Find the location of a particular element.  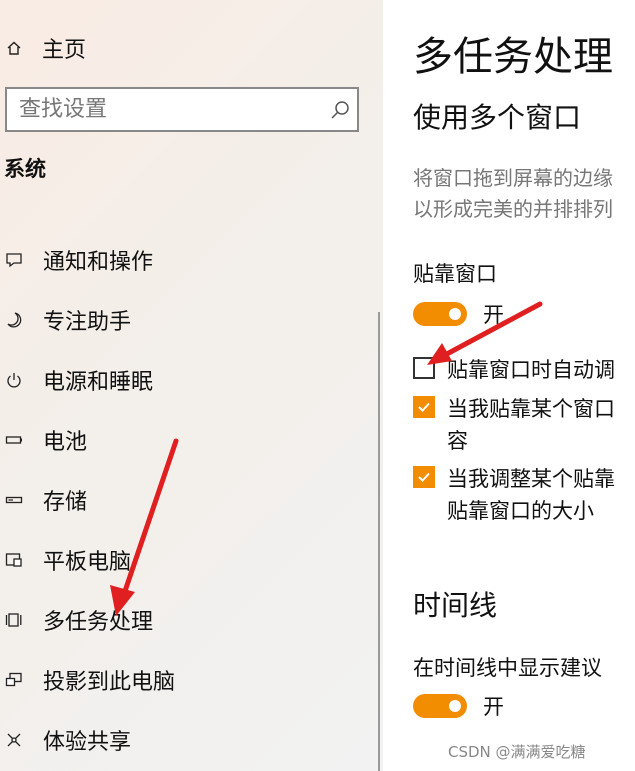

sidebar-item-label: 存储 is located at coordinates (65, 502).